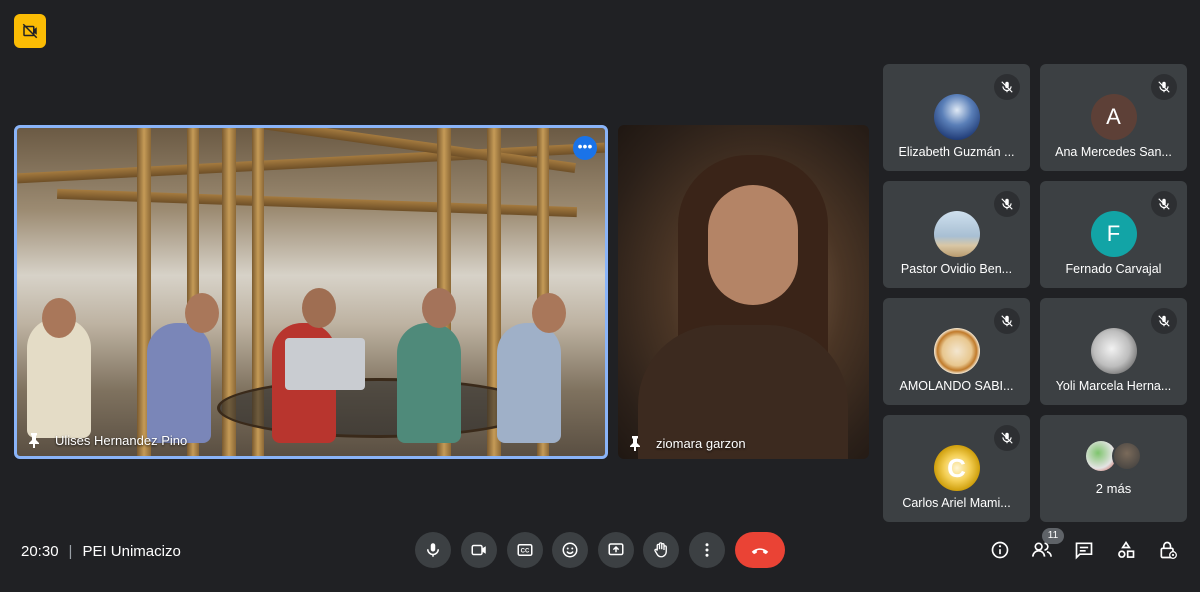 This screenshot has height=592, width=1200. I want to click on avatar: F, so click(1113, 234).